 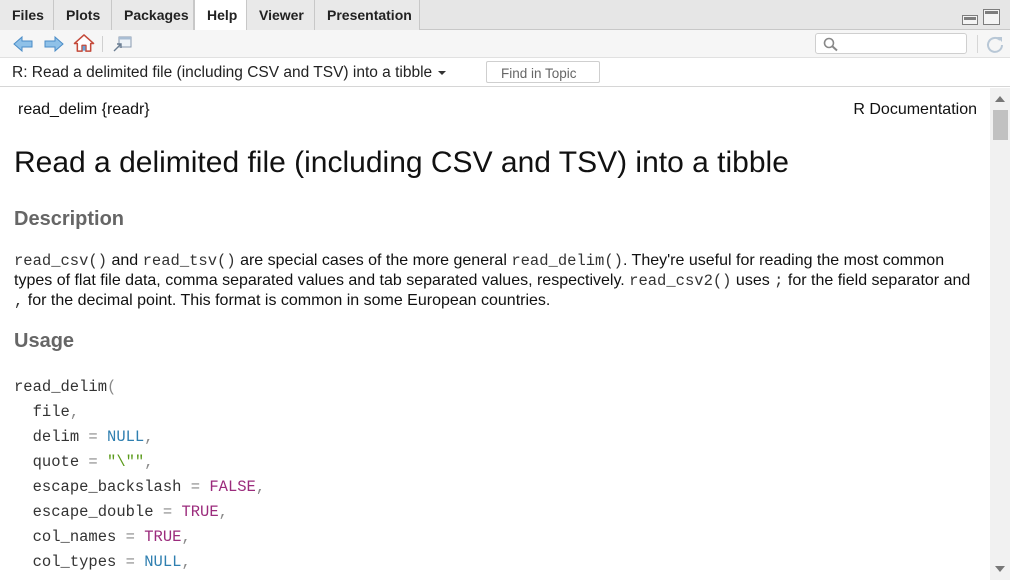 I want to click on tab-label: Viewer, so click(x=281, y=15).